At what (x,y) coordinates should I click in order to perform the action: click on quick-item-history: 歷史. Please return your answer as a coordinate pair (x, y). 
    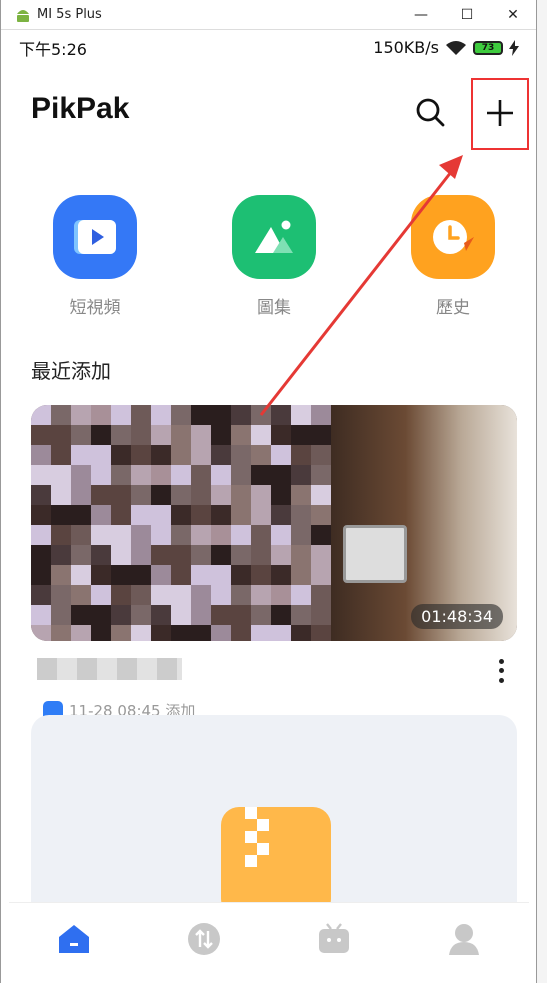
    Looking at the image, I should click on (453, 256).